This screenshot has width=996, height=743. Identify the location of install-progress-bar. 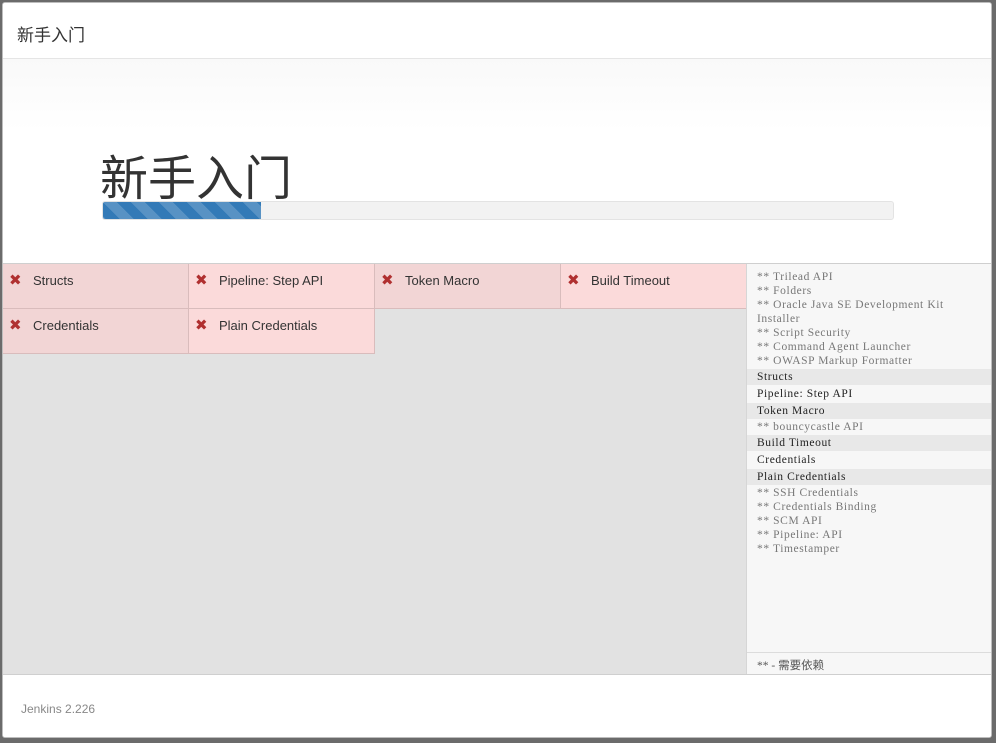
(498, 210).